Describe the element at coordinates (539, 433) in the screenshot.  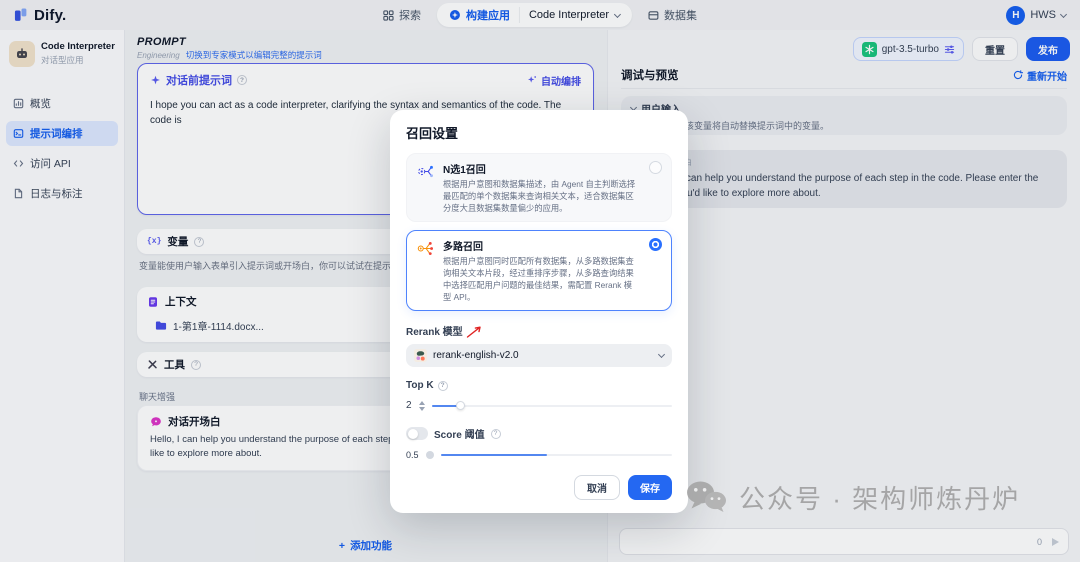
I see `score-threshold-row: Score 阈值` at that location.